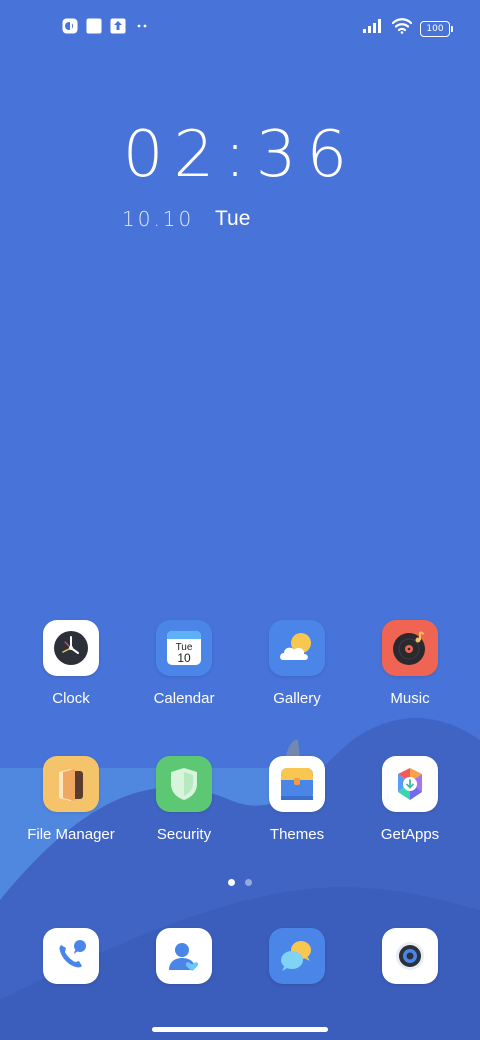 The height and width of the screenshot is (1040, 480). What do you see at coordinates (106, 26) in the screenshot?
I see `notification-icons` at bounding box center [106, 26].